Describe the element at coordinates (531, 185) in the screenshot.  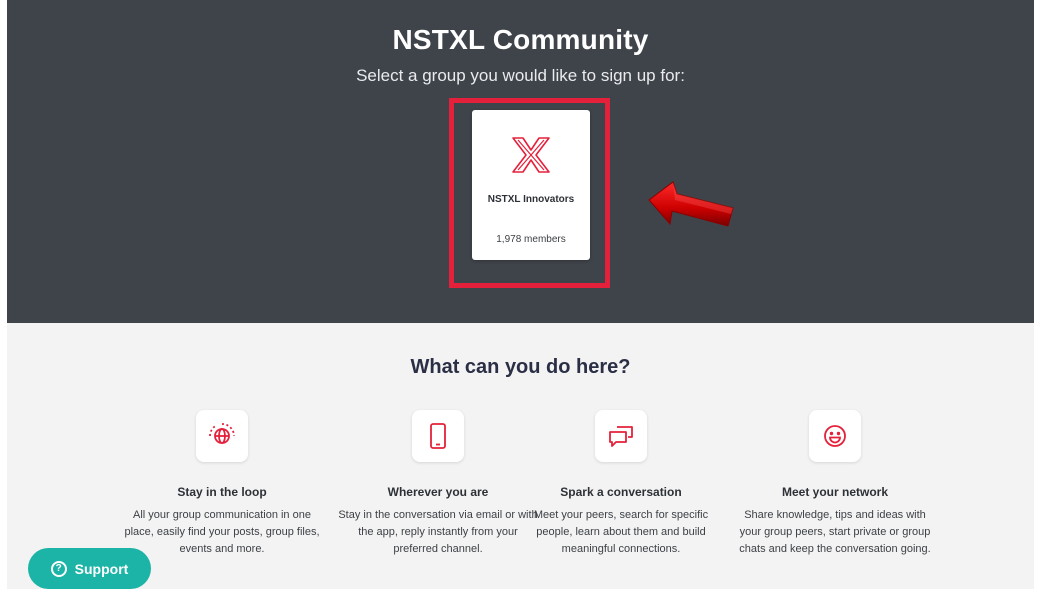
I see `group-card-nstxl-innovators: NSTXL Innovators 1,978 members` at that location.